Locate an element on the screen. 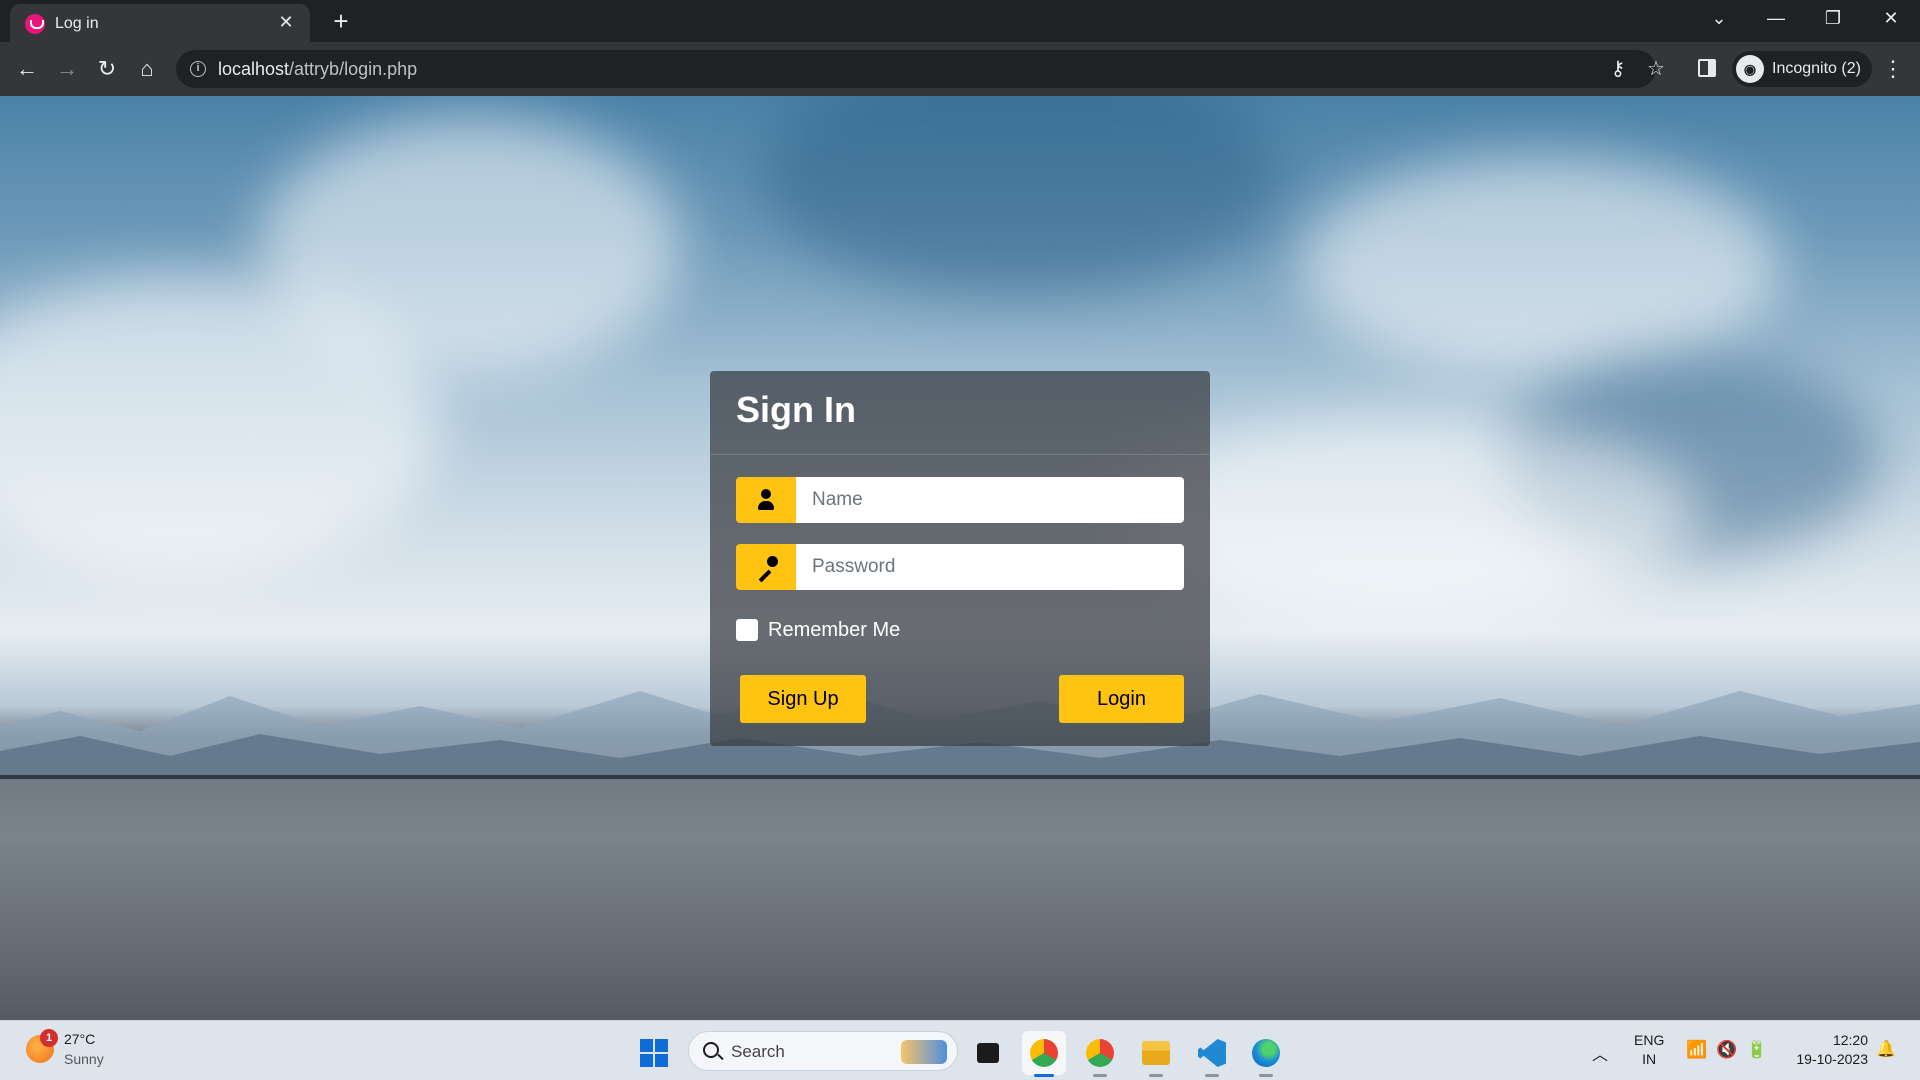 The width and height of the screenshot is (1920, 1080). back-icon: ← is located at coordinates (27, 69).